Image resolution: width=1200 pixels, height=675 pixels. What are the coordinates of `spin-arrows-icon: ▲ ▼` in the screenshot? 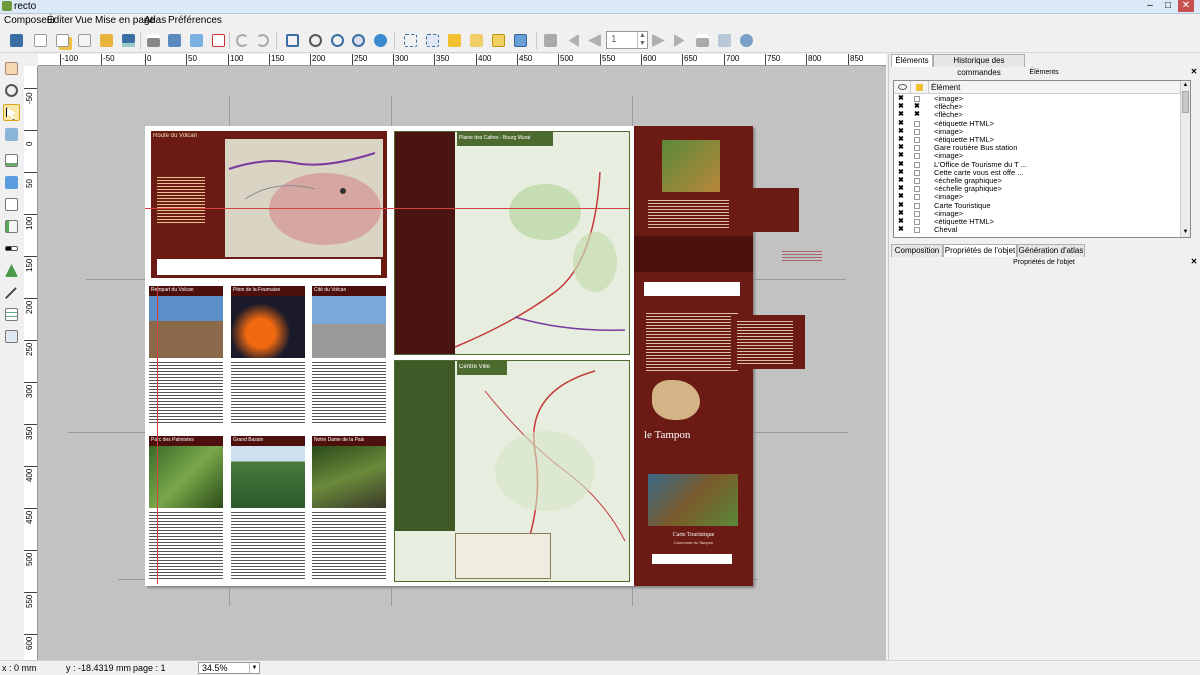 It's located at (642, 40).